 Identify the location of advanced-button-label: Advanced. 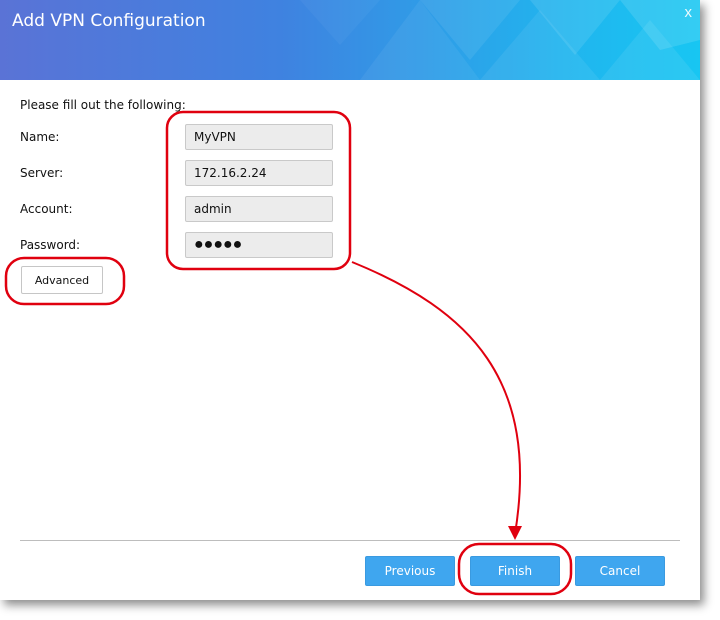
(62, 280).